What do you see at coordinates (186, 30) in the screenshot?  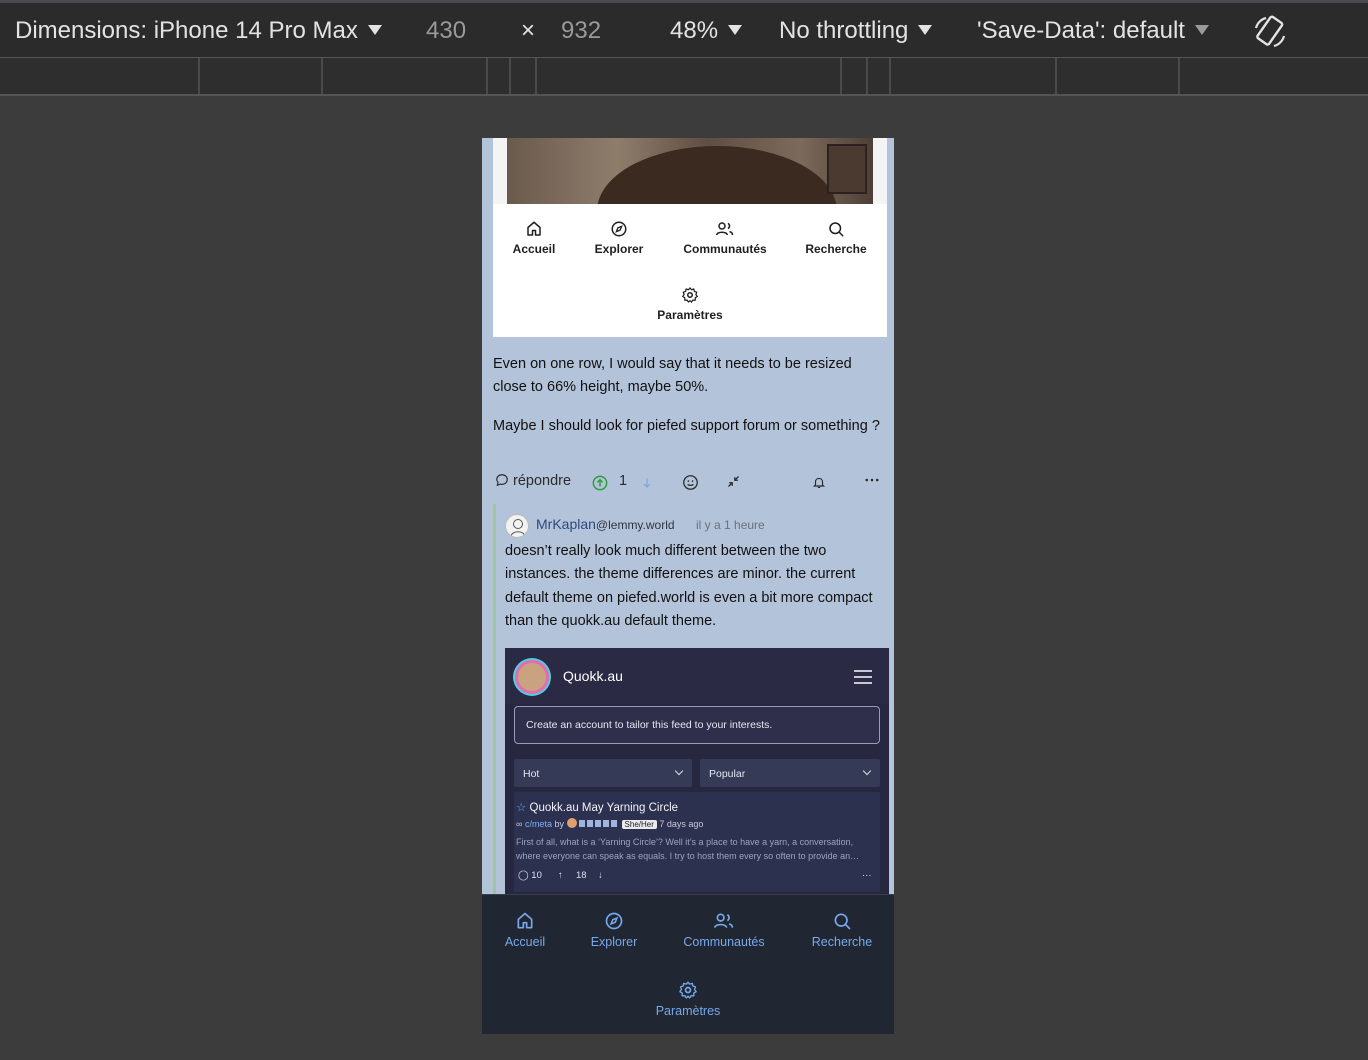 I see `dimensions-label: Dimensions: iPhone 14 Pro Max` at bounding box center [186, 30].